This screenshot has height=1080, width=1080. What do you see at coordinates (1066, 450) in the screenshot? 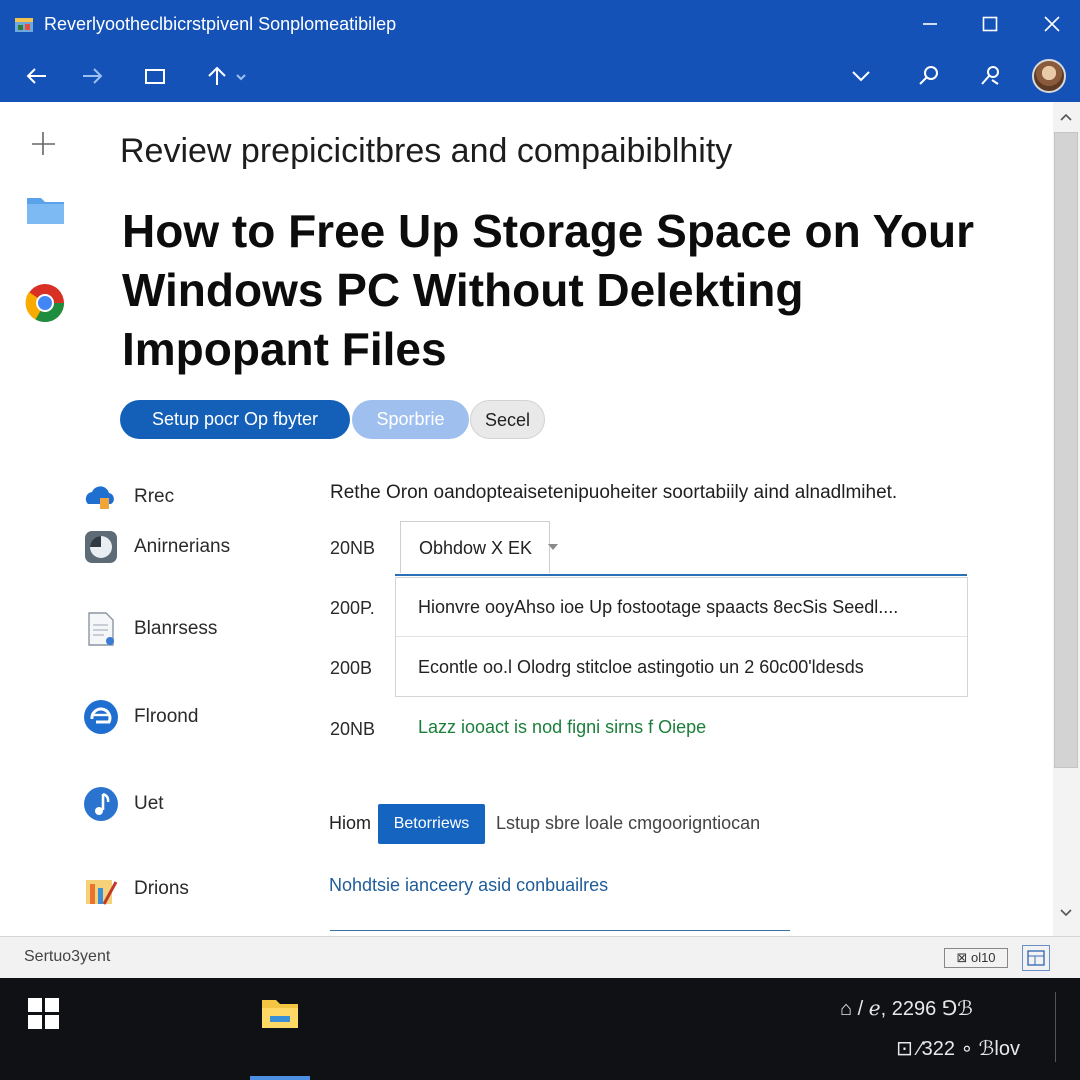
I see `scroll-thumb` at bounding box center [1066, 450].